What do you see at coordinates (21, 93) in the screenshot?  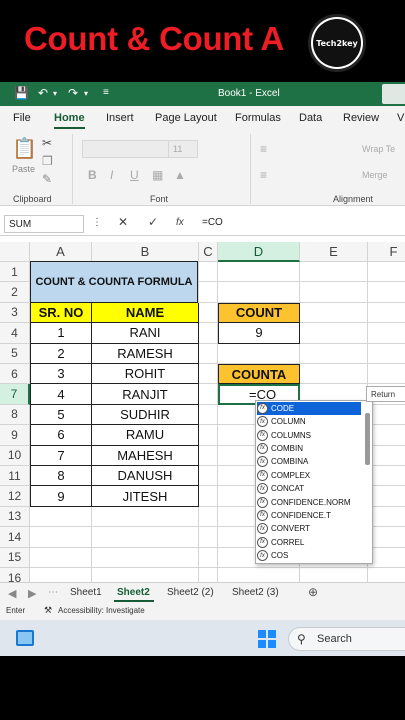 I see `save-icon: 💾` at bounding box center [21, 93].